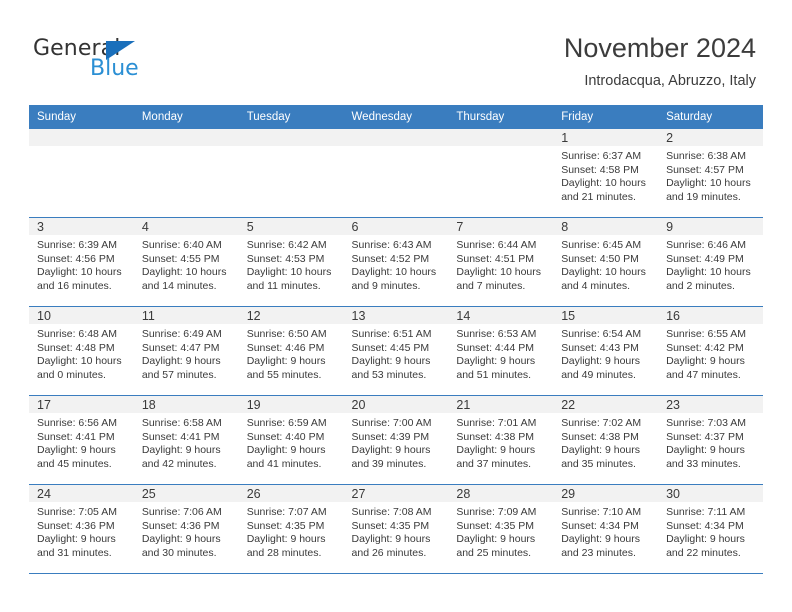 This screenshot has width=792, height=612. Describe the element at coordinates (601, 512) in the screenshot. I see `sunrise-text: Sunrise: 7:10 AM` at that location.